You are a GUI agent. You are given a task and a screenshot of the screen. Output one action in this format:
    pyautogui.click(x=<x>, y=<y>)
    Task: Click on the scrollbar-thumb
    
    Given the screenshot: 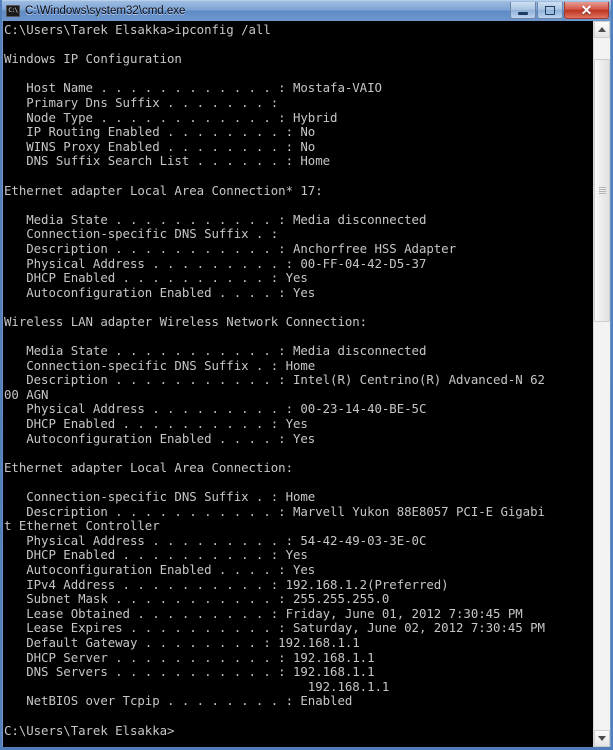 What is the action you would take?
    pyautogui.click(x=602, y=190)
    